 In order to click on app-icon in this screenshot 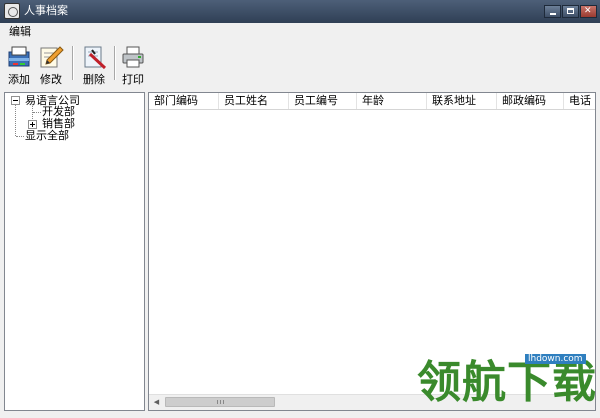, I will do `click(12, 11)`.